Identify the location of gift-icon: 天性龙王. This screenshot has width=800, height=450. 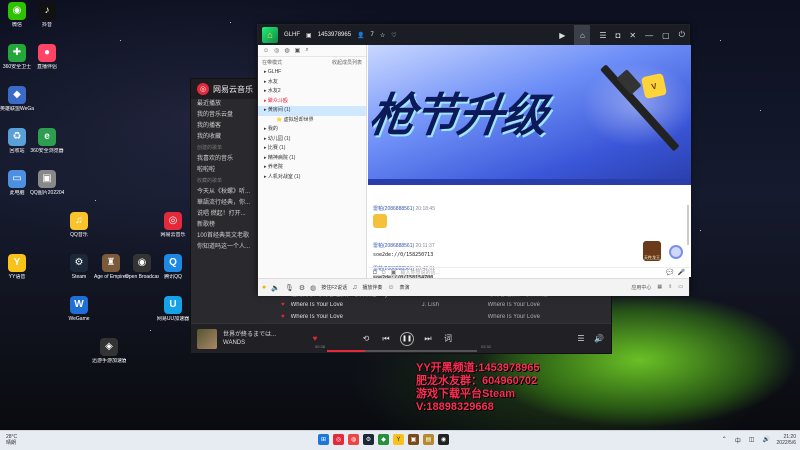
(652, 251).